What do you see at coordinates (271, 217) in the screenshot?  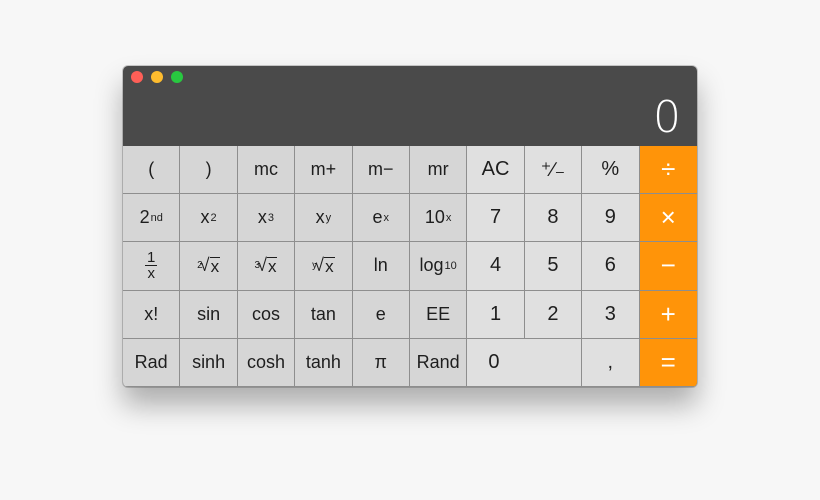 I see `x-cubed-sup: 3` at bounding box center [271, 217].